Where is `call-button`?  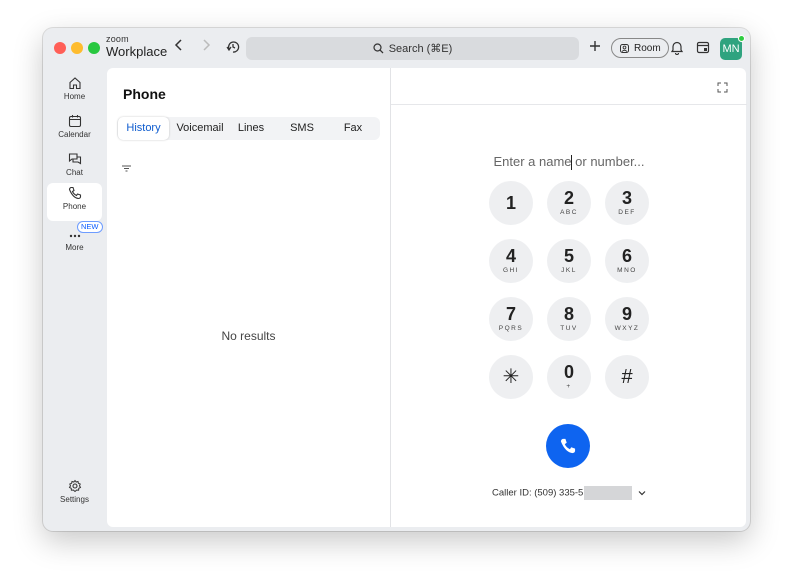
call-button is located at coordinates (568, 446).